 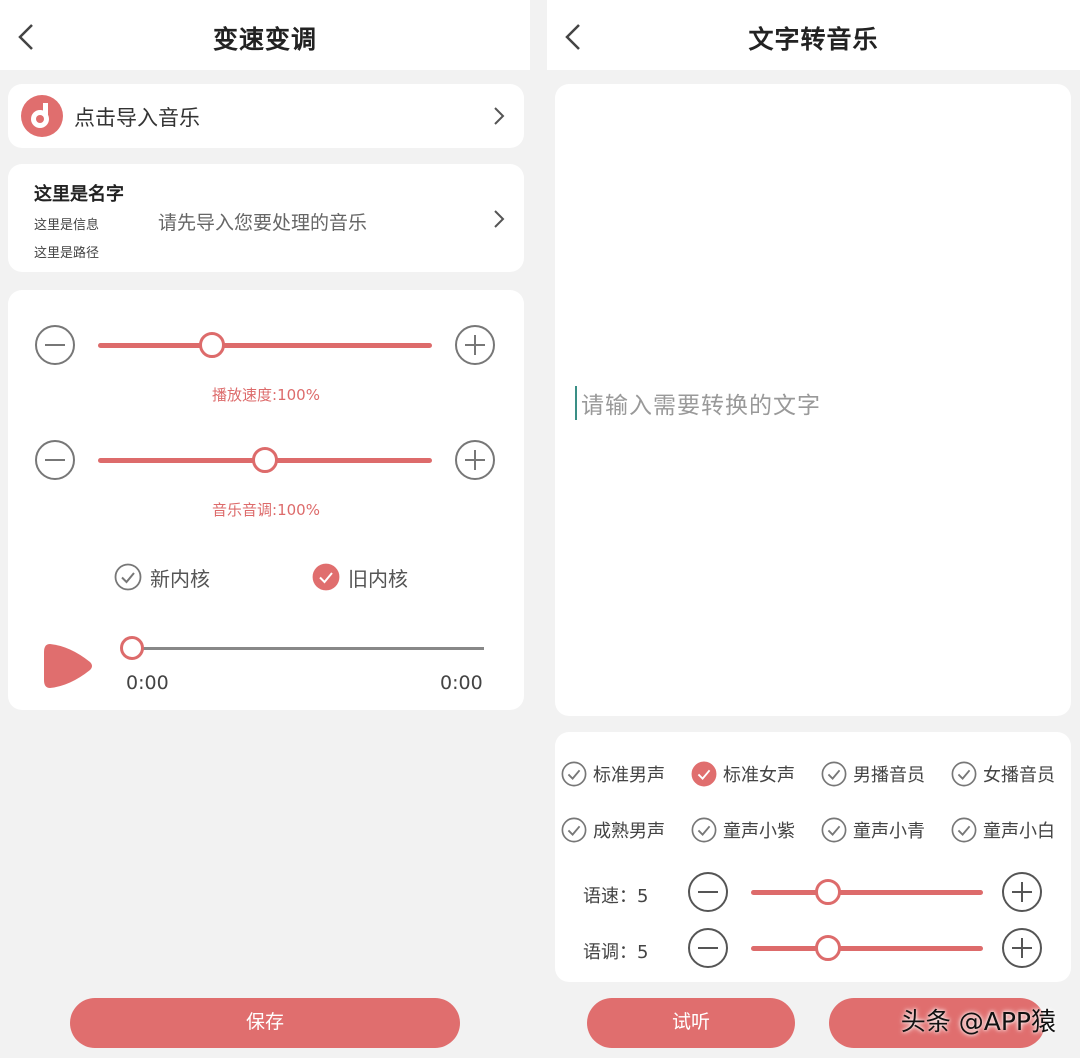 What do you see at coordinates (759, 831) in the screenshot?
I see `voice-option-label: 童声小紫` at bounding box center [759, 831].